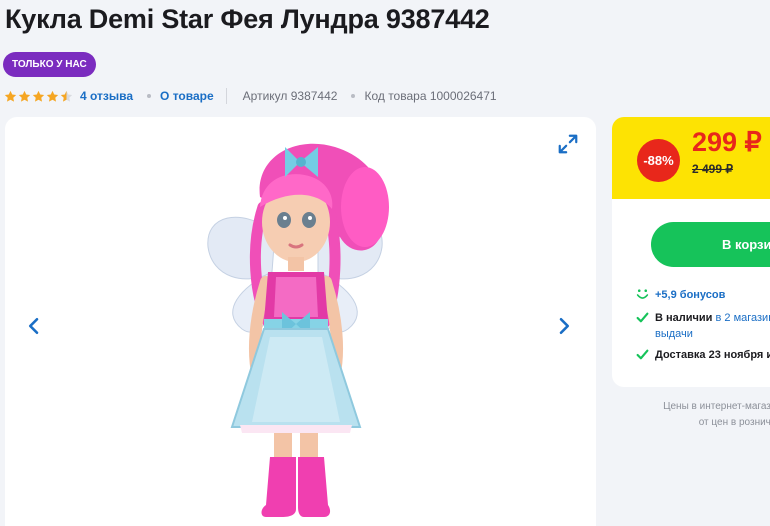  I want to click on availability-row: В наличии в 2 магазин выдачи, so click(703, 326).